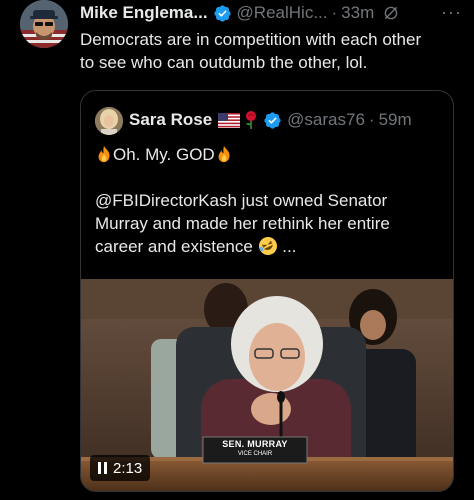  I want to click on quote-heading: Oh. My. GOD, so click(164, 154).